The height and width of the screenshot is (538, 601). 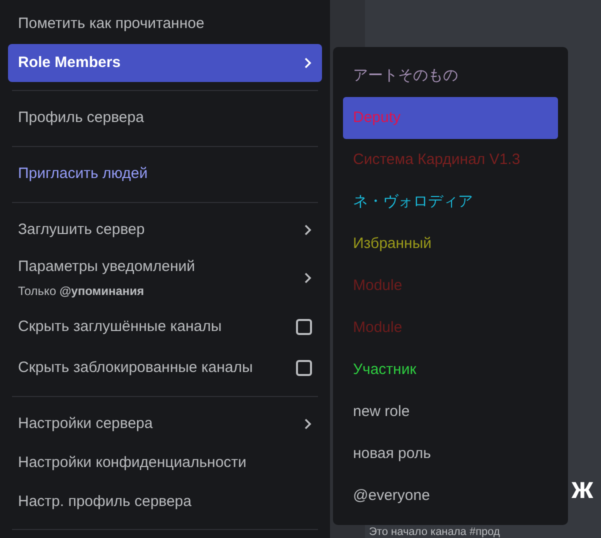 I want to click on role-item: アートそのもの, so click(x=450, y=76).